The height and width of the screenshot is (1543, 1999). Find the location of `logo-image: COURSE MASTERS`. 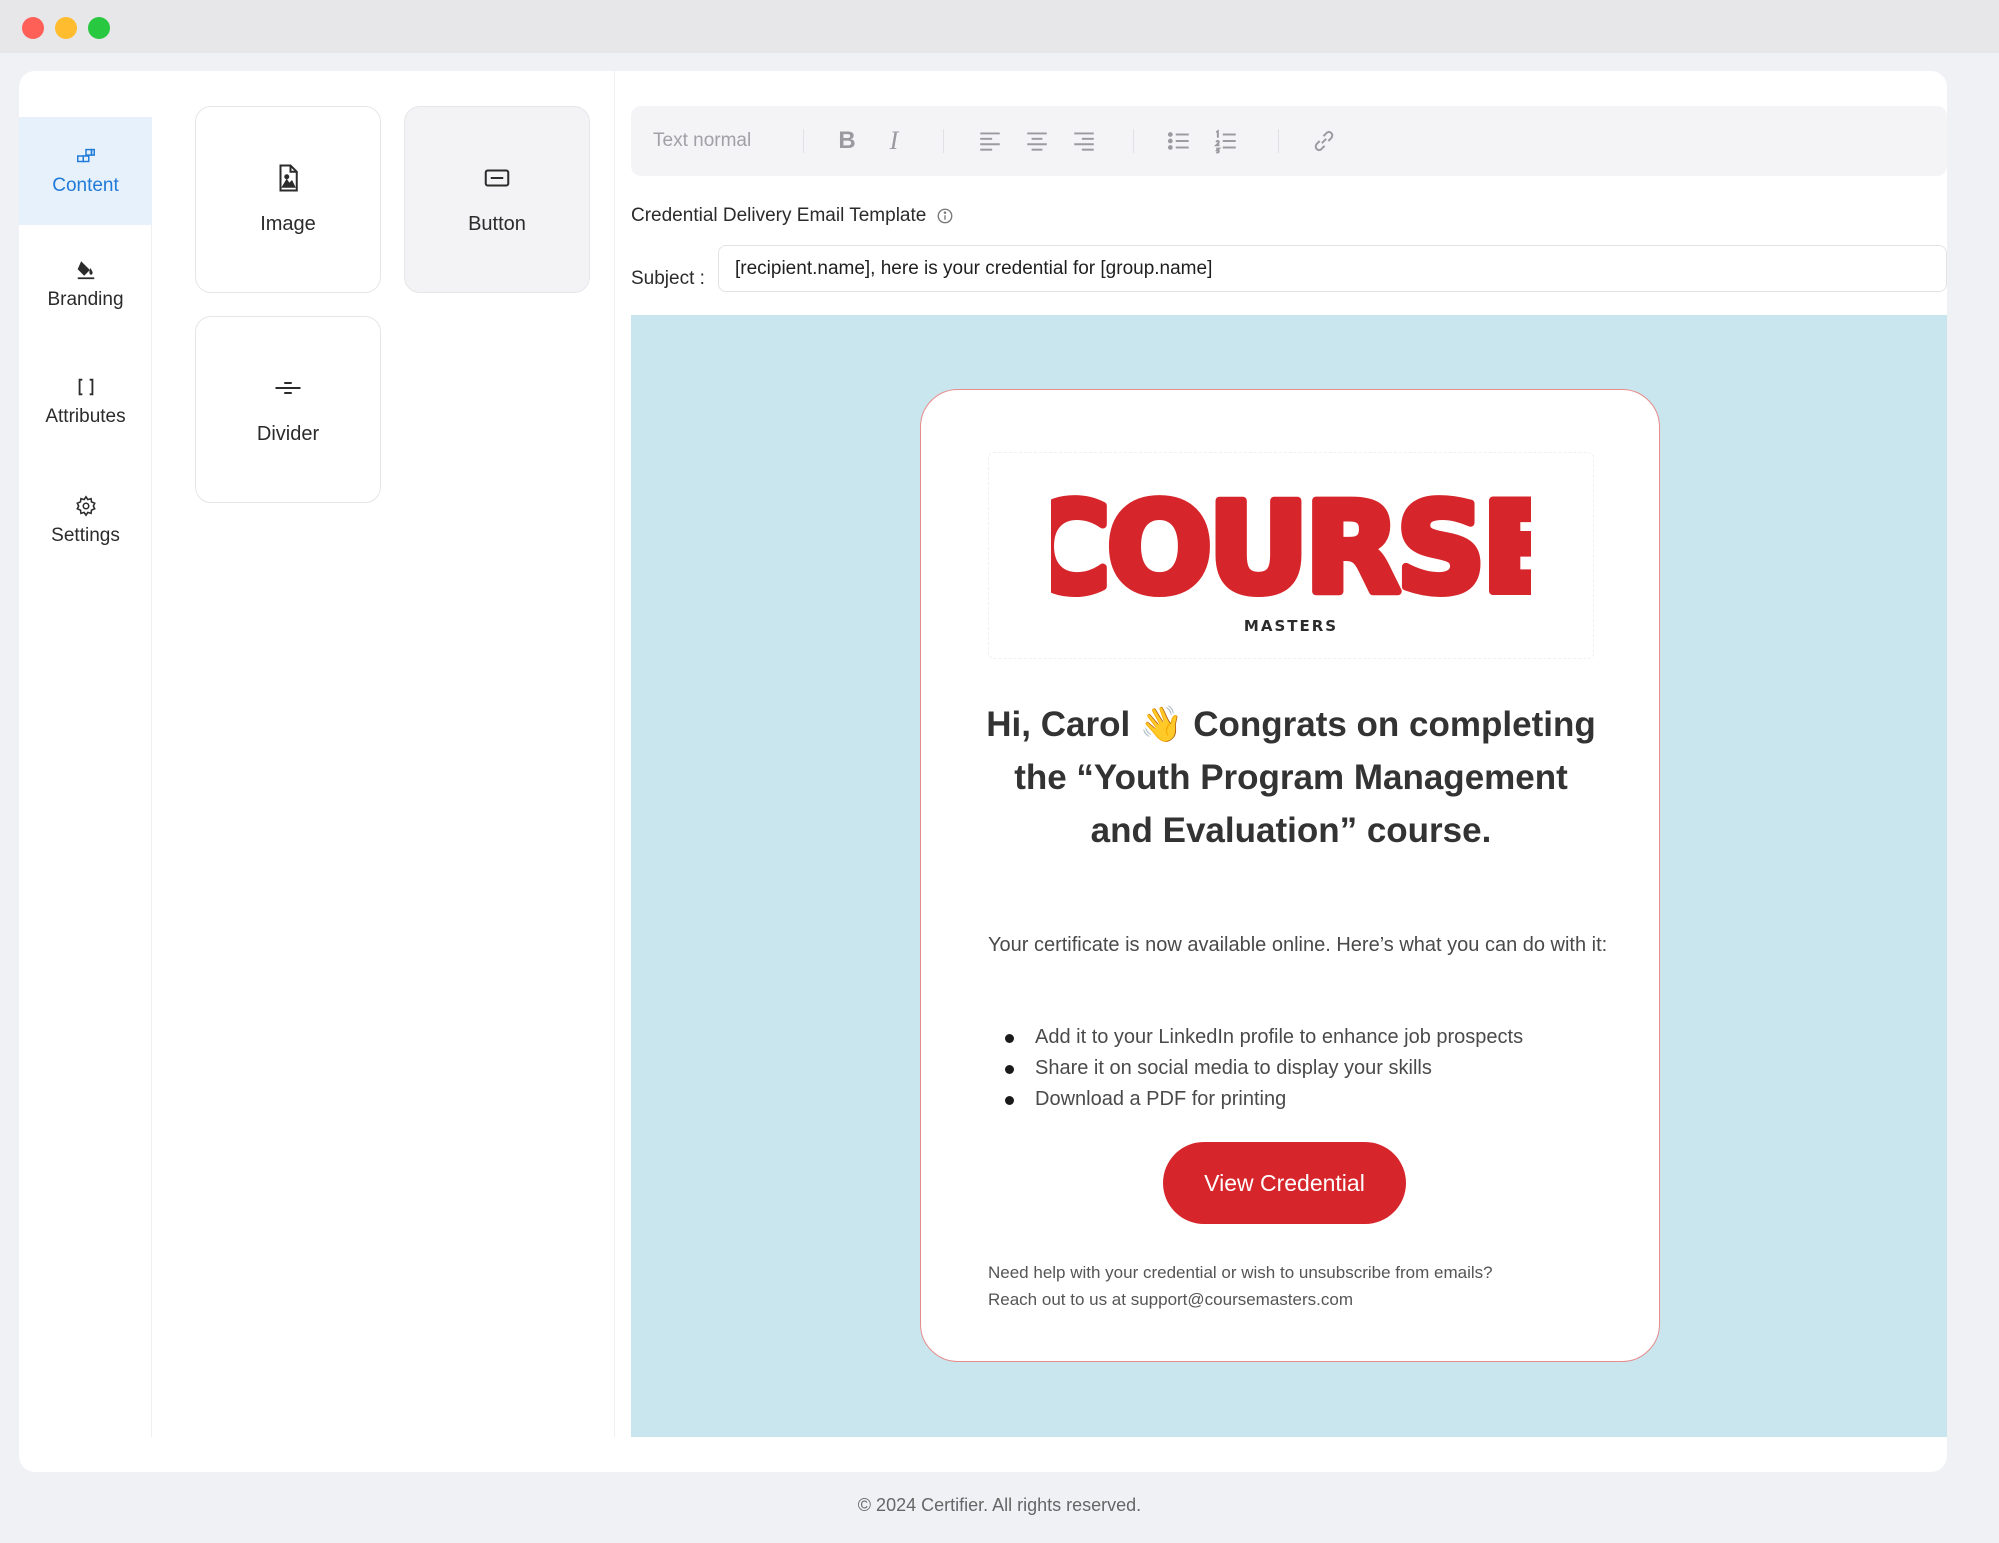

logo-image: COURSE MASTERS is located at coordinates (1291, 555).